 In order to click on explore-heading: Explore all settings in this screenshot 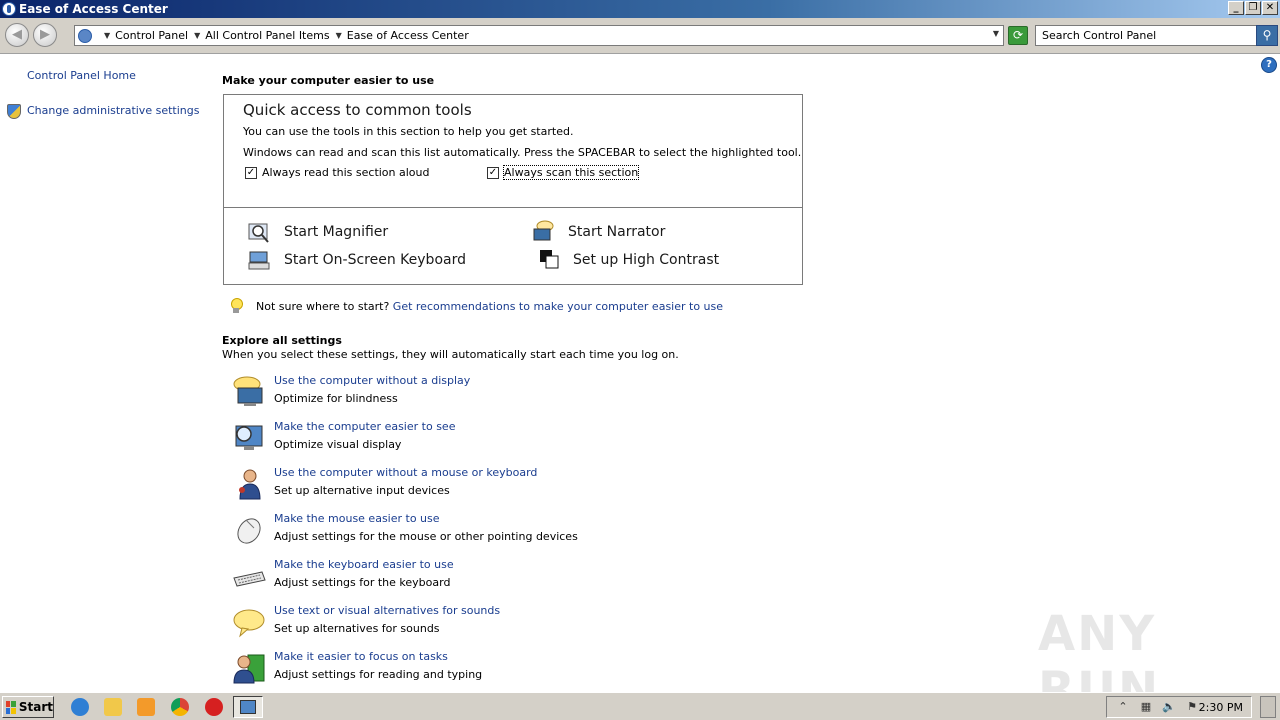, I will do `click(282, 340)`.